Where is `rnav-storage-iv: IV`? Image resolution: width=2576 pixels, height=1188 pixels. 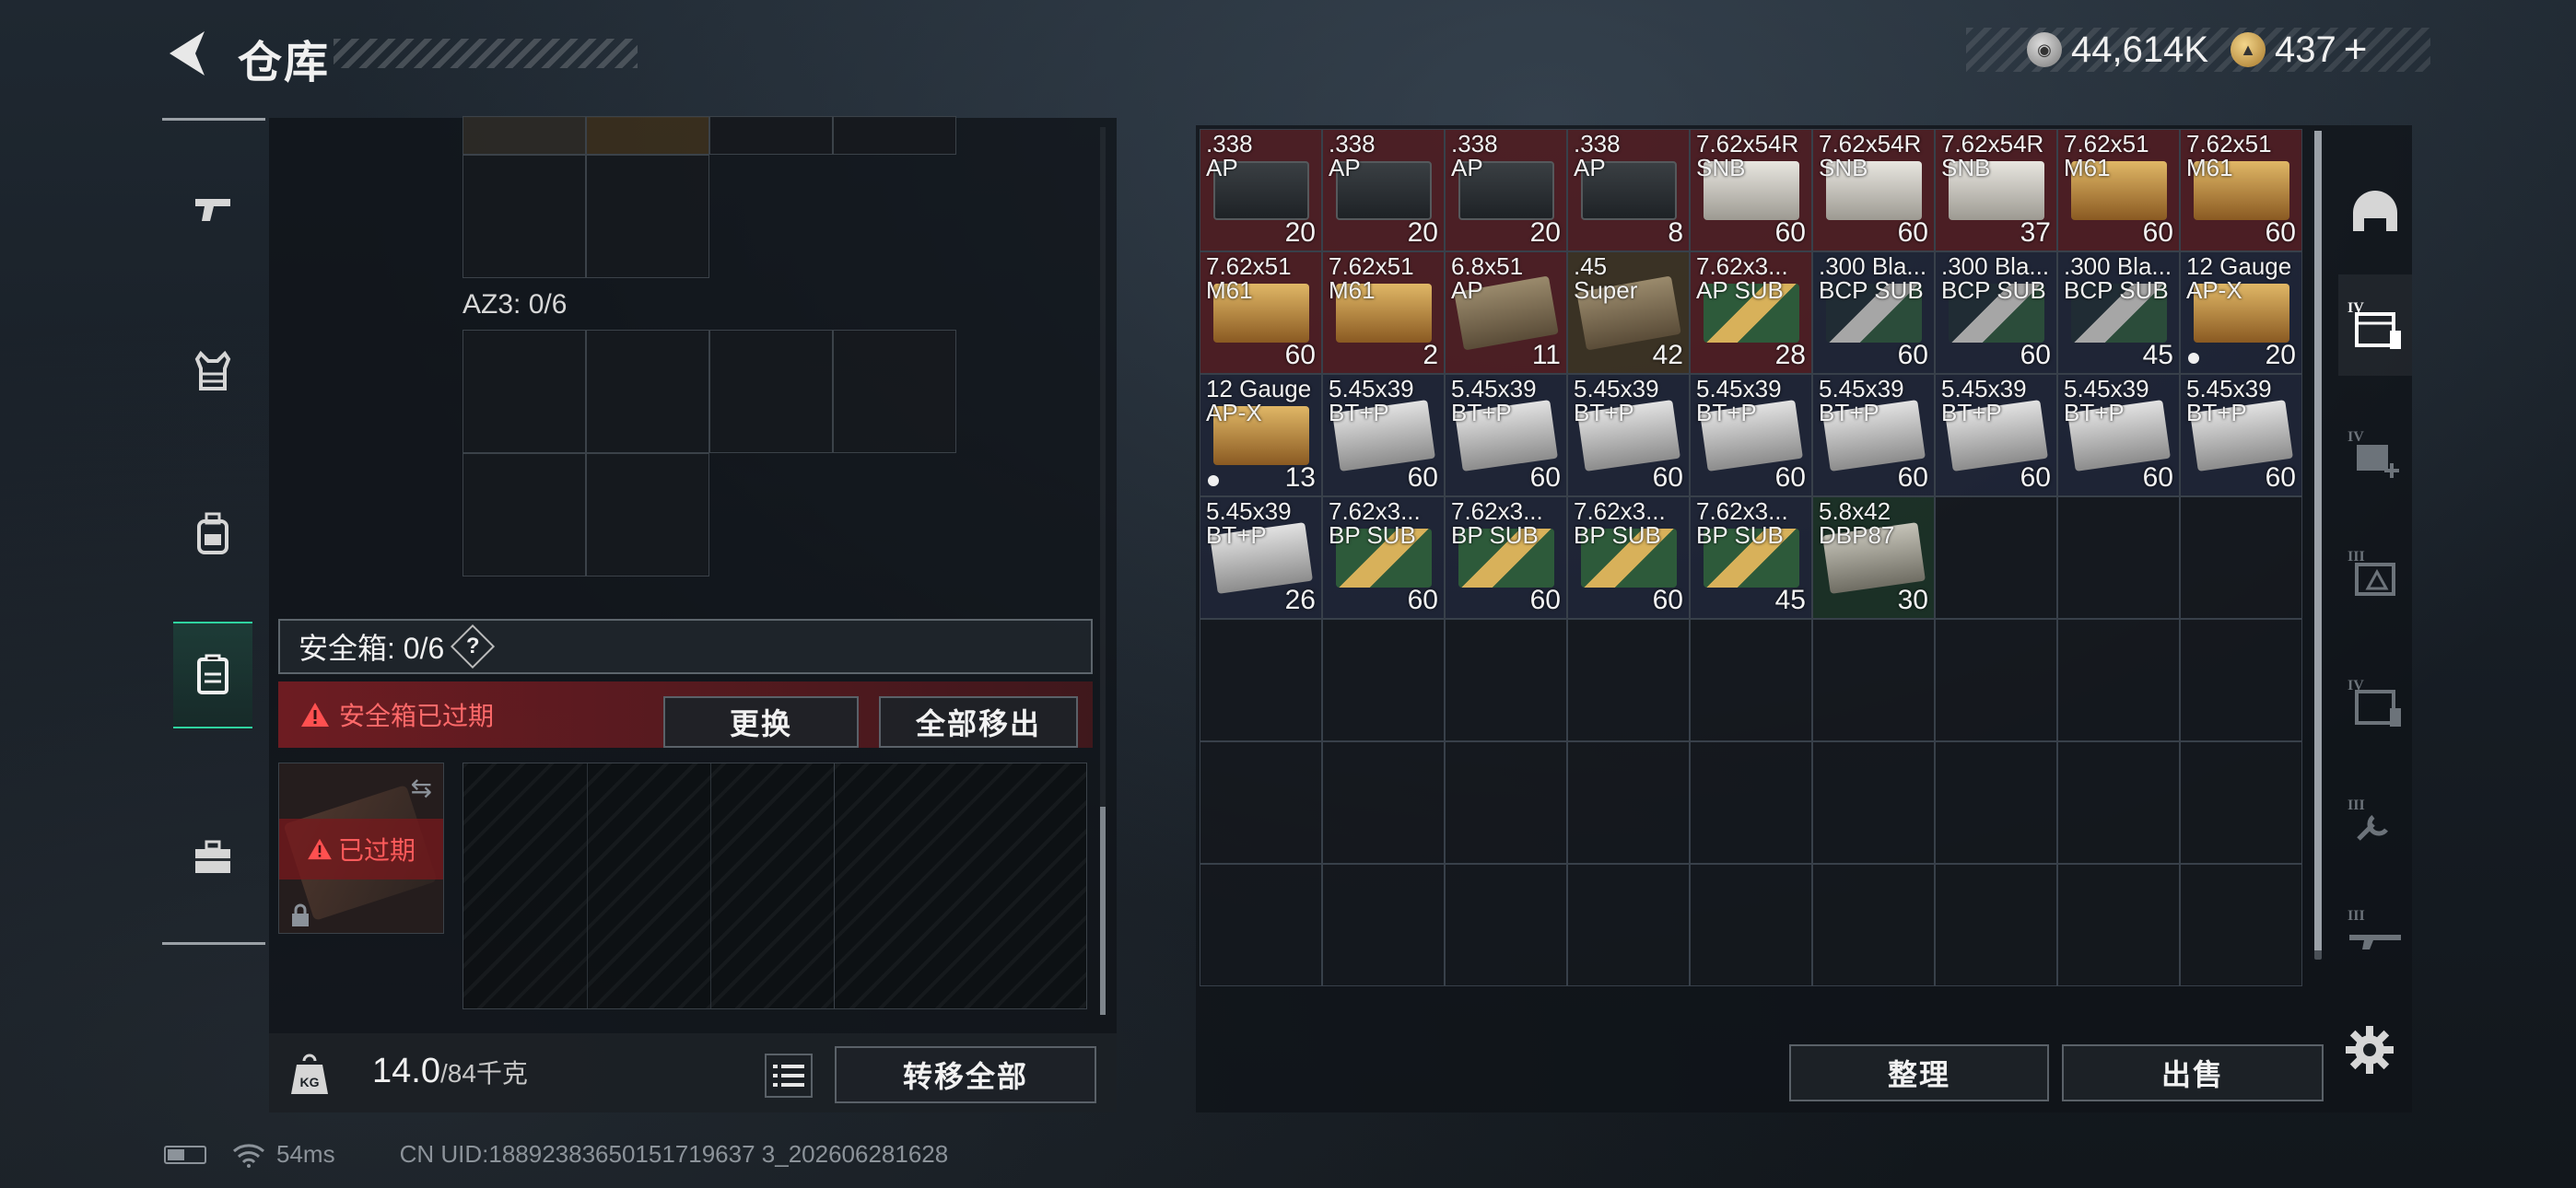
rnav-storage-iv: IV is located at coordinates (2375, 325).